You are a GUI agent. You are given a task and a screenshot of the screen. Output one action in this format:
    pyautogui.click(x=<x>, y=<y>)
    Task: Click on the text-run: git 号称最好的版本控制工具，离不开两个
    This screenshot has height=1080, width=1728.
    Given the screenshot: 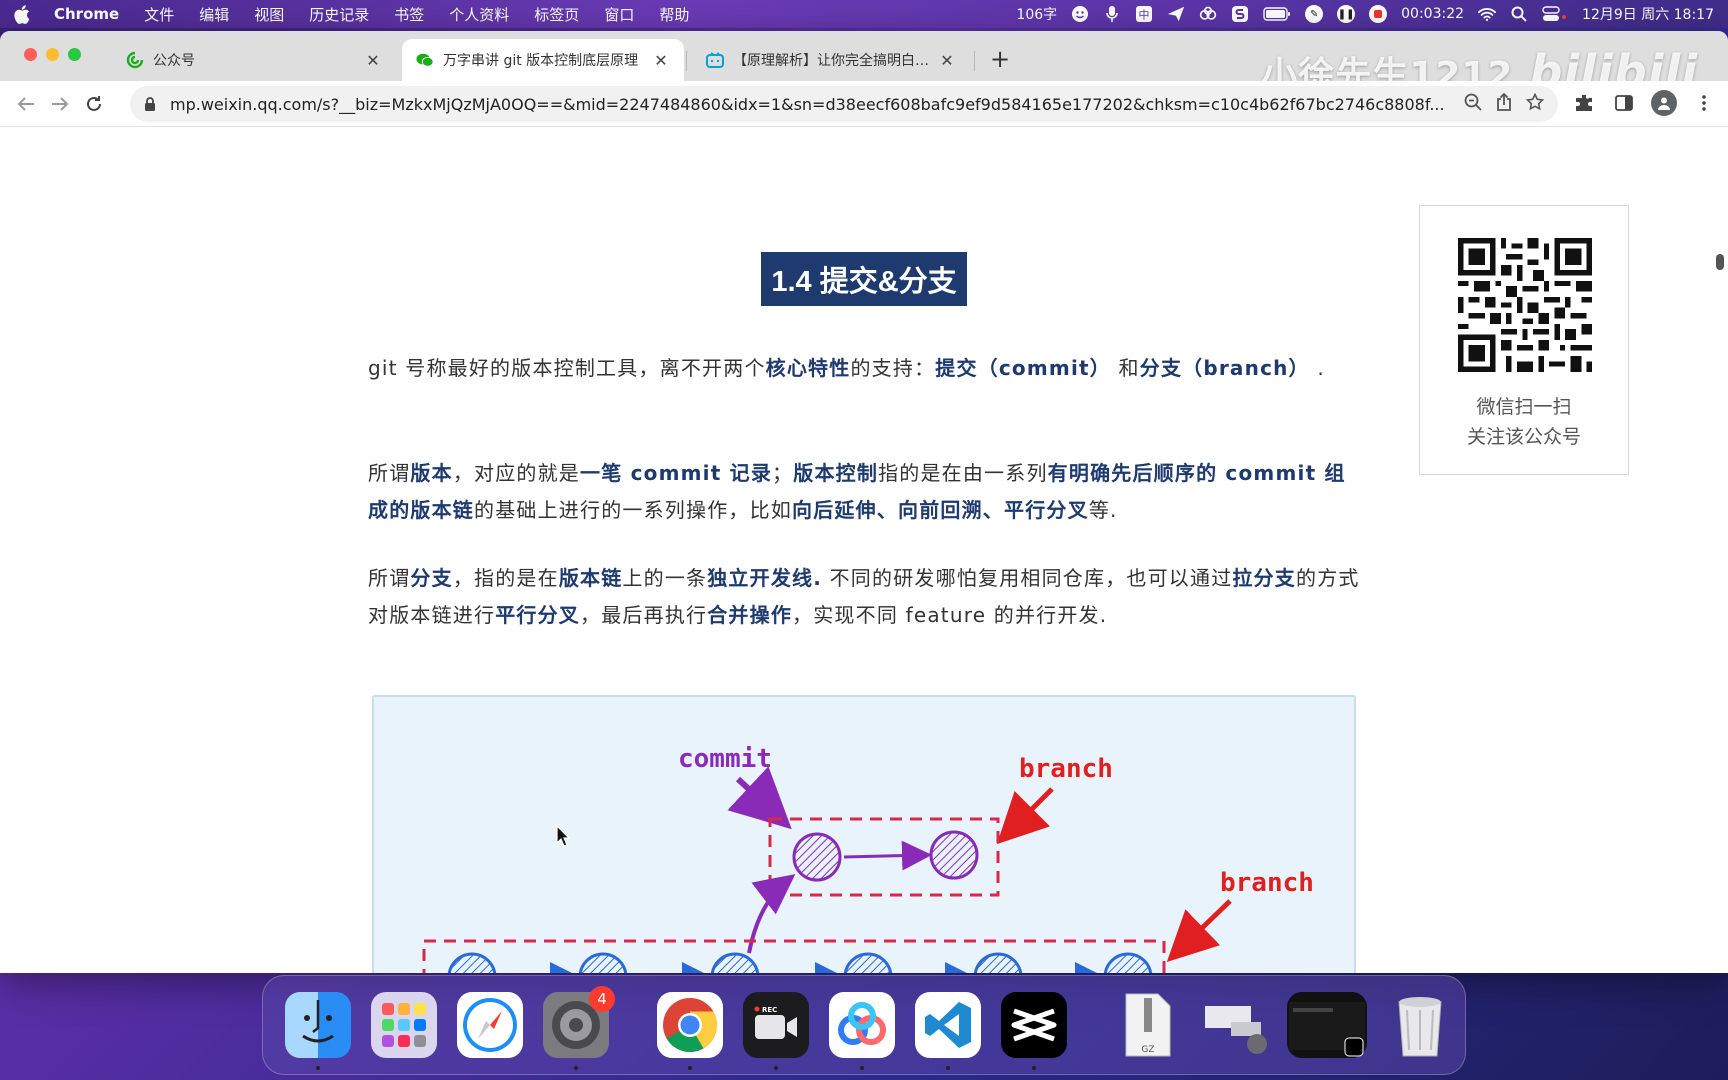 What is the action you would take?
    pyautogui.click(x=567, y=368)
    